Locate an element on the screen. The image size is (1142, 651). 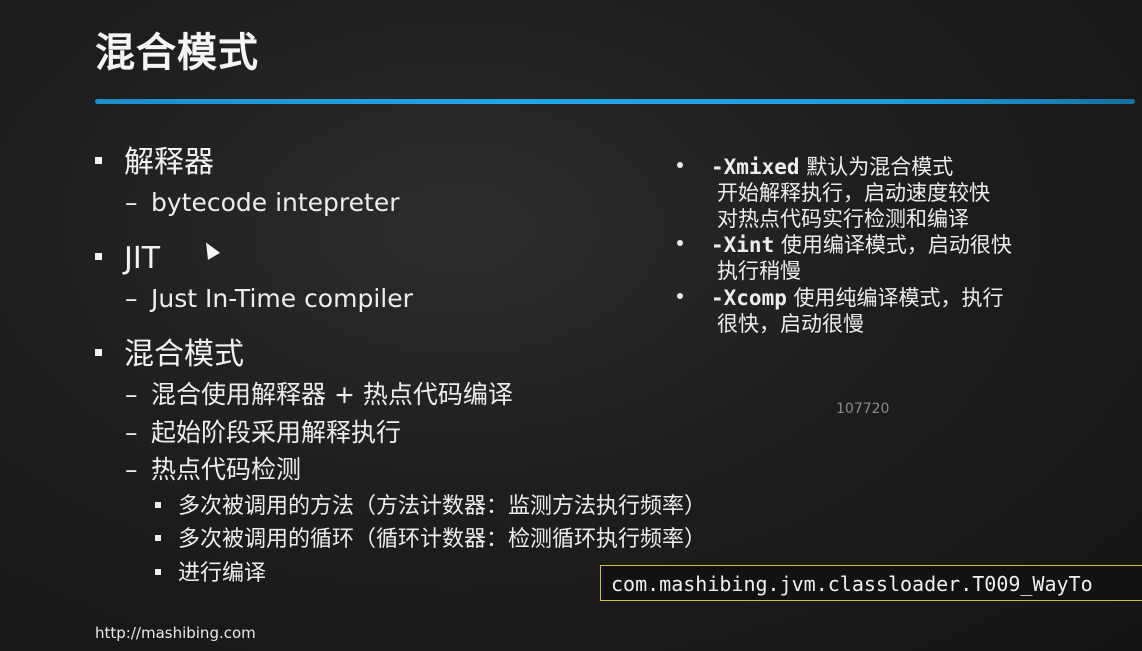
sub-bytecode-interpreter-label: bytecode intepreter is located at coordinates (275, 202).